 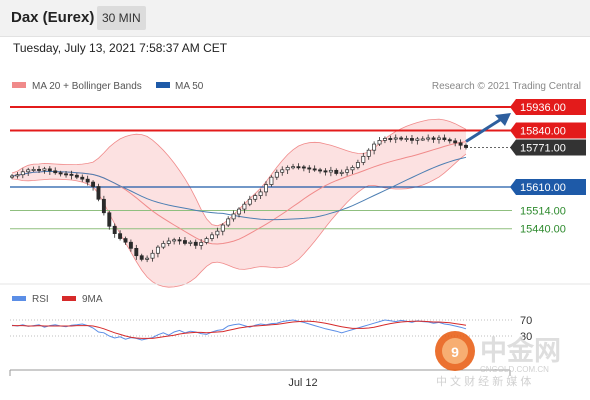 I want to click on credit-text: Research © 2021 Trading Central, so click(x=506, y=86).